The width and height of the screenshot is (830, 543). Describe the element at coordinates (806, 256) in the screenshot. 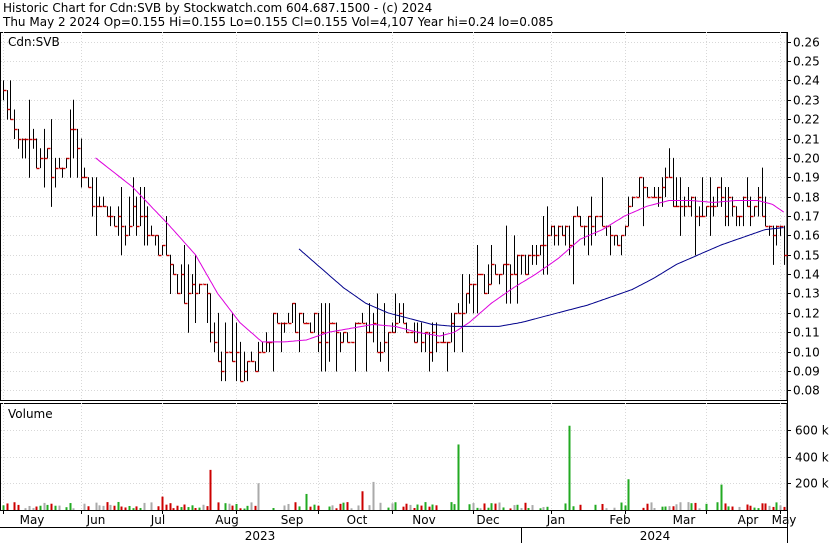

I see `price-y-tick-label: 0.15` at that location.